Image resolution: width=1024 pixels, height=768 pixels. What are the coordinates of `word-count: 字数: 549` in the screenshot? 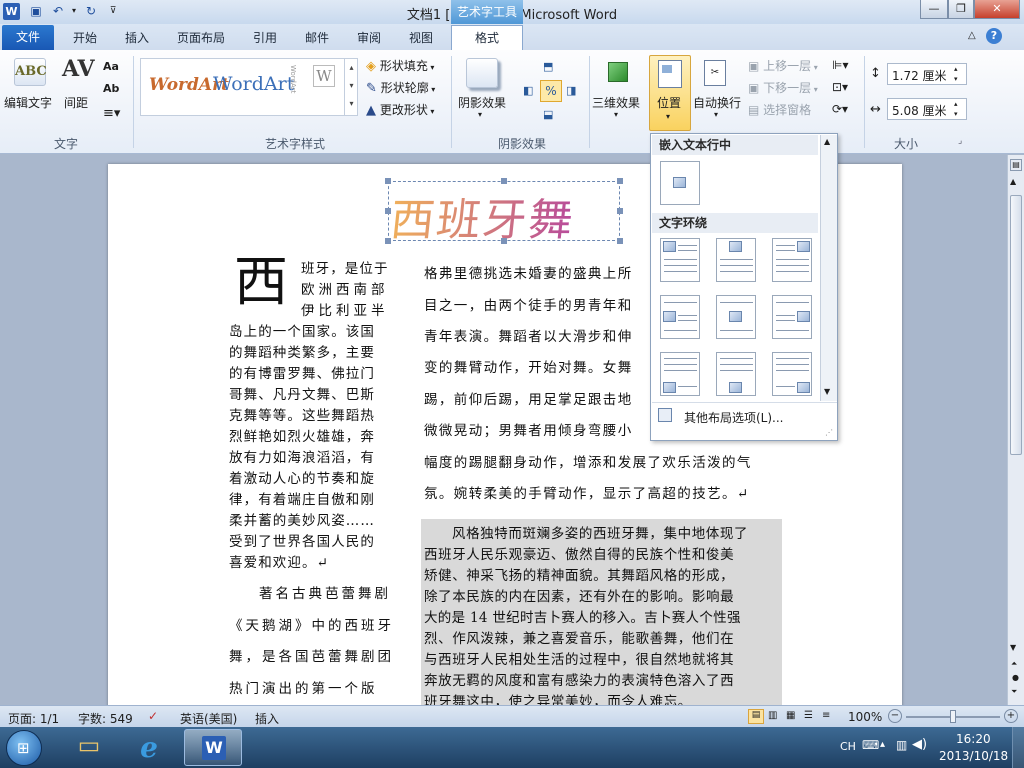 It's located at (105, 718).